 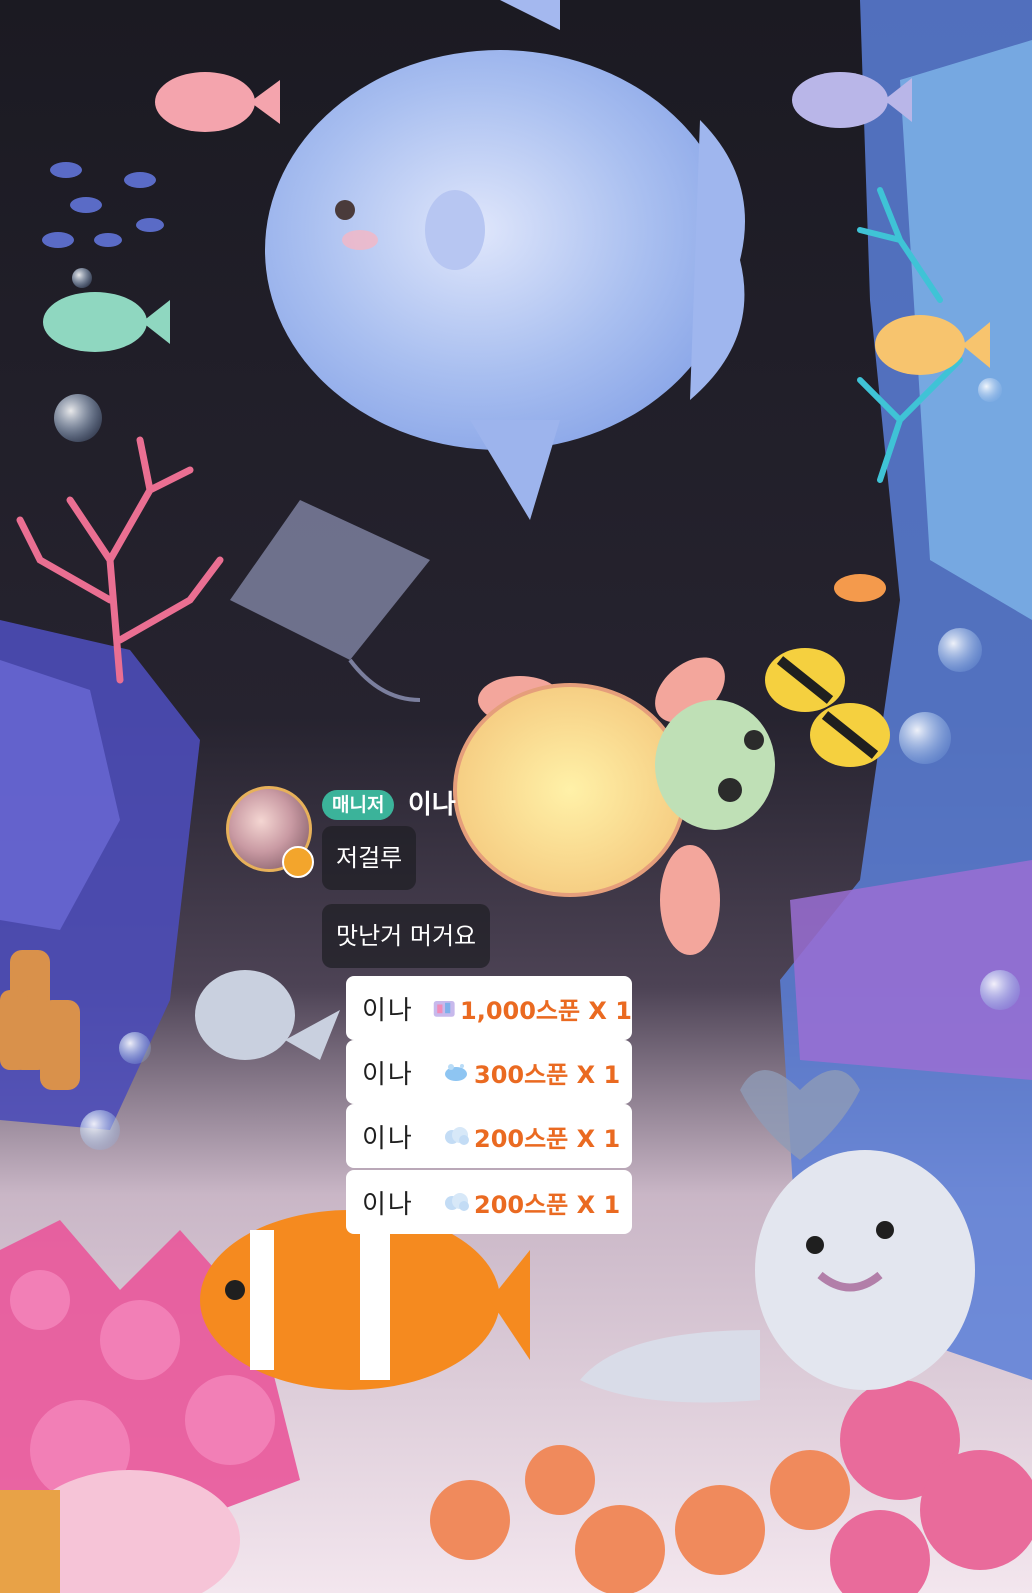 I want to click on chat-message: 맛난거 머거요, so click(x=406, y=936).